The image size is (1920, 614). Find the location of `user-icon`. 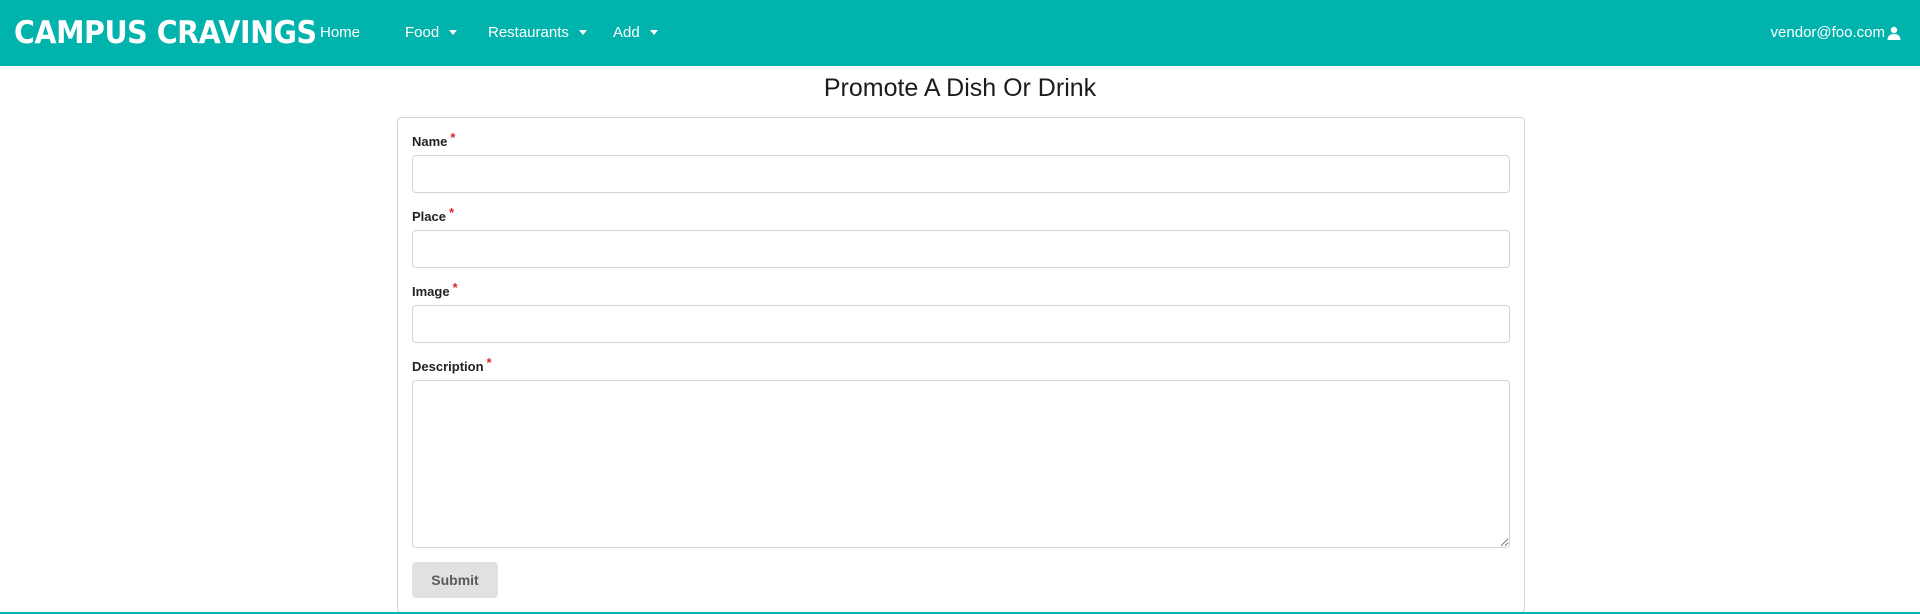

user-icon is located at coordinates (1894, 33).